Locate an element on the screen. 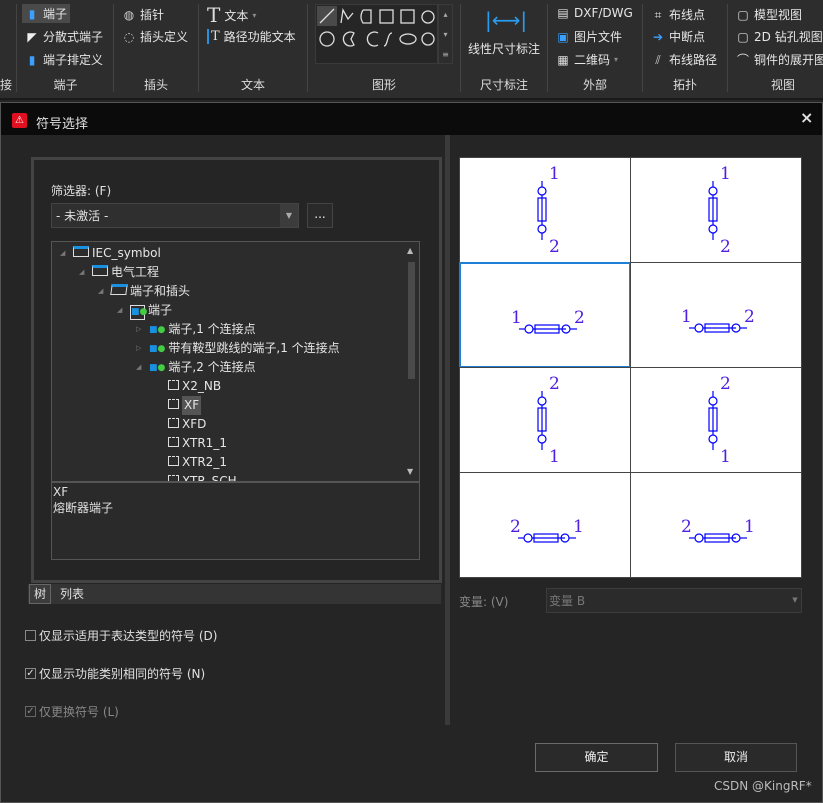  linear-dimension-button: 线性尺寸标注 is located at coordinates (504, 48).